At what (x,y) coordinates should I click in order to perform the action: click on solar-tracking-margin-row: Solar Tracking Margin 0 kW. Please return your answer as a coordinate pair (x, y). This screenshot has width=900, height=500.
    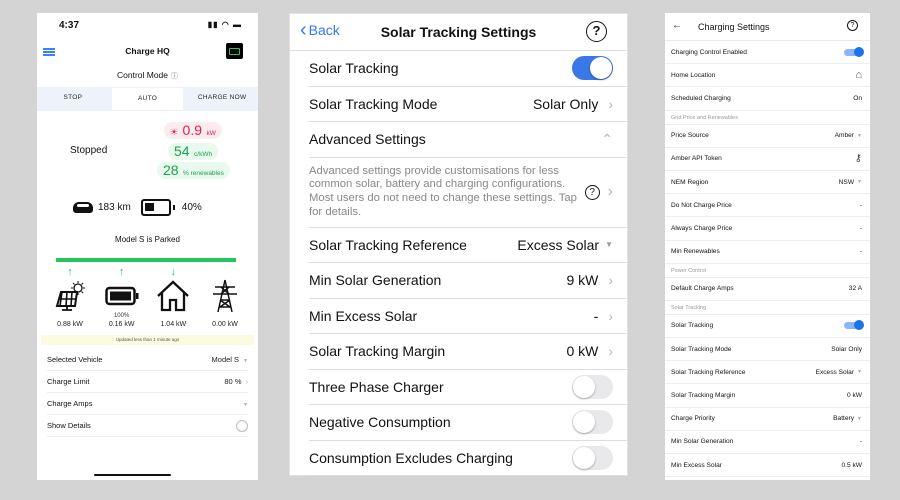
    Looking at the image, I should click on (767, 396).